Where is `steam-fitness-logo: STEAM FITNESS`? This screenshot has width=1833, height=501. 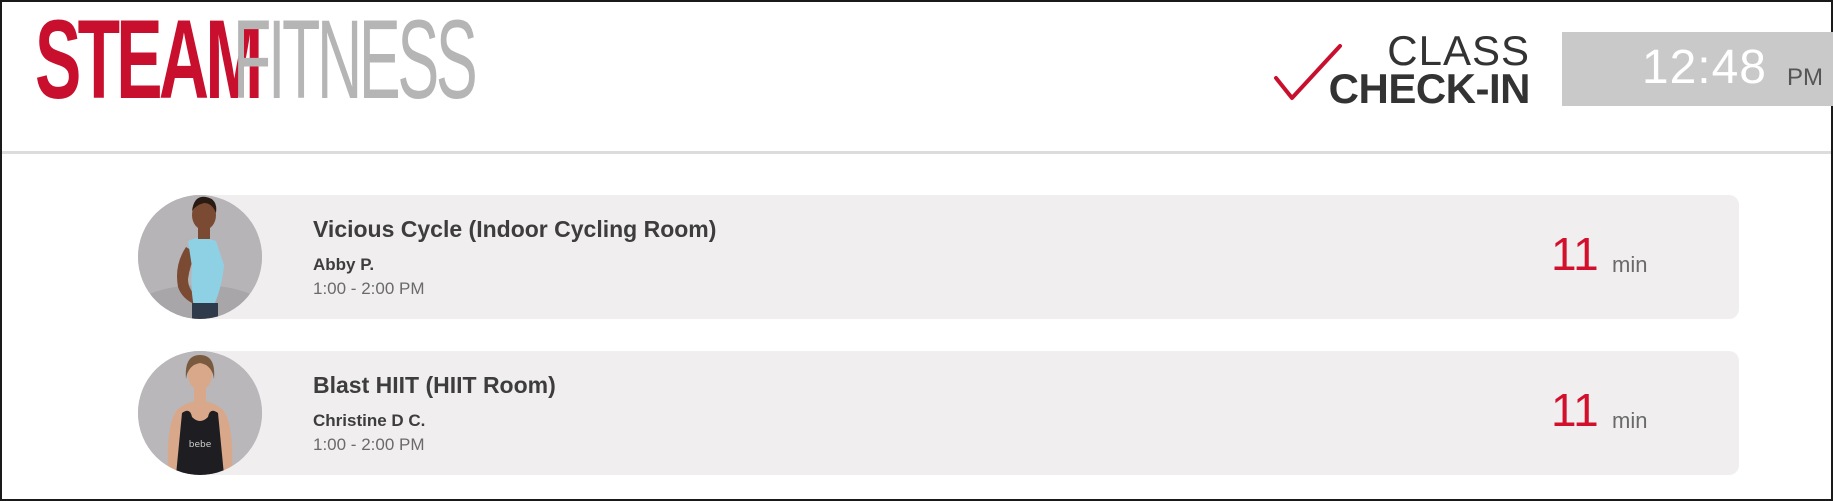
steam-fitness-logo: STEAM FITNESS is located at coordinates (256, 60).